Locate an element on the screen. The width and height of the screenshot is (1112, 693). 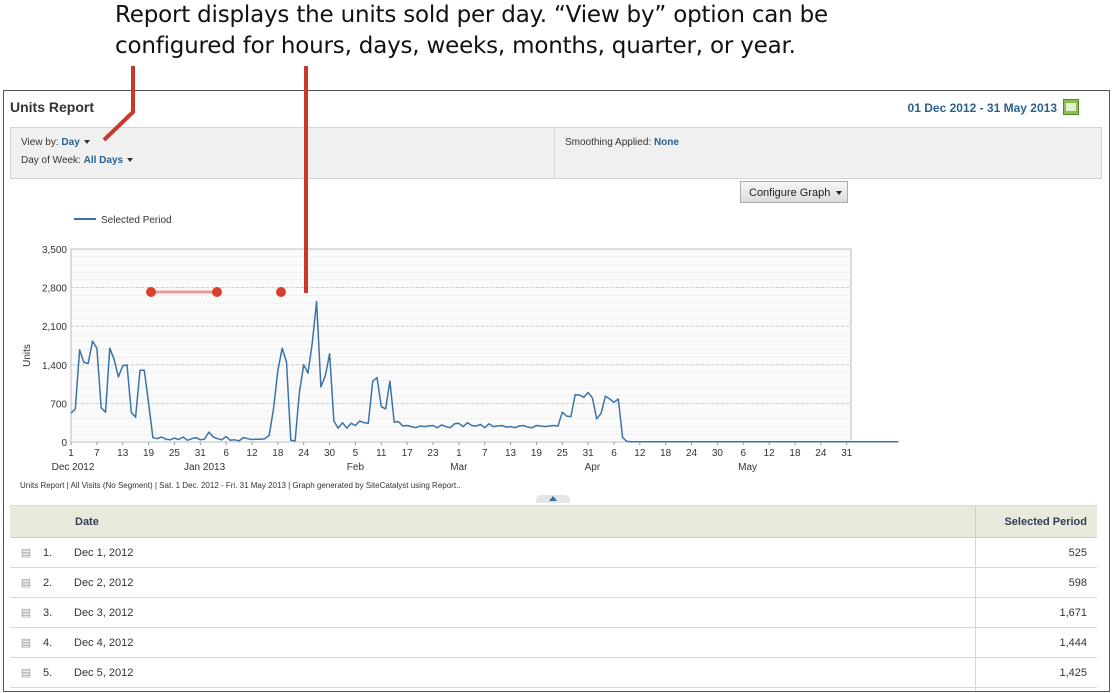
day-of-week-label: Day of Week: is located at coordinates (51, 160).